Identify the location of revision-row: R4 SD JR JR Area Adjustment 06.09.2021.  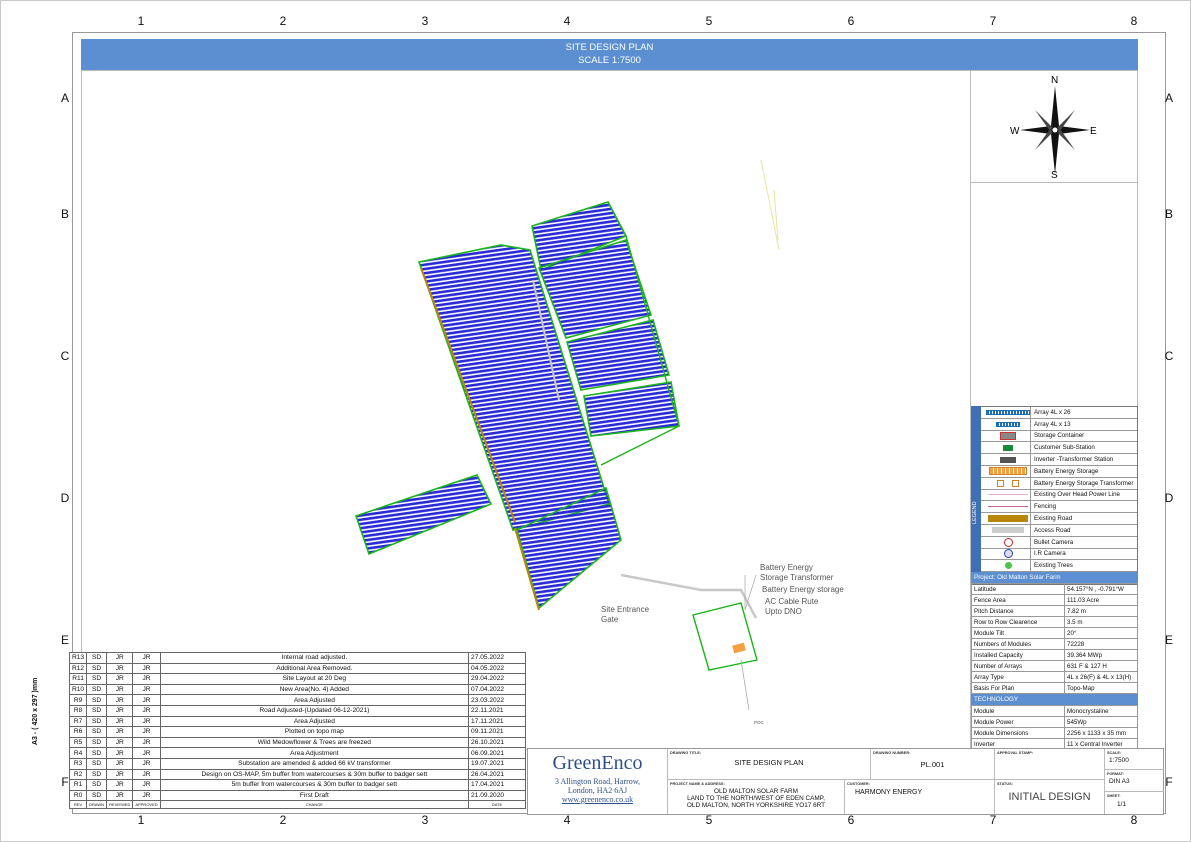
(297, 753).